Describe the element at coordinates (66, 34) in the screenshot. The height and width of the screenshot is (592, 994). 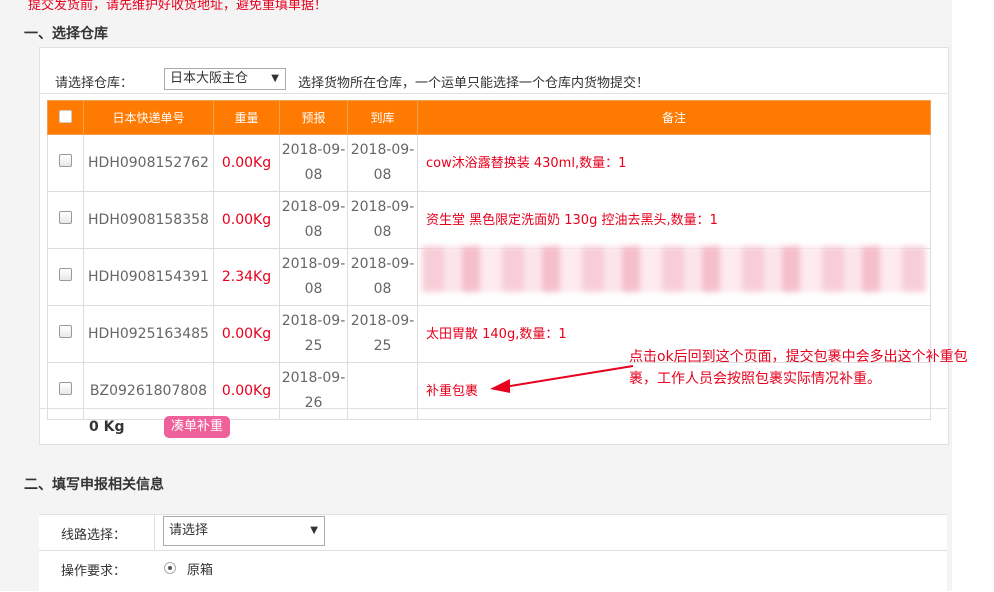
I see `section-title-warehouse: 一、选择仓库` at that location.